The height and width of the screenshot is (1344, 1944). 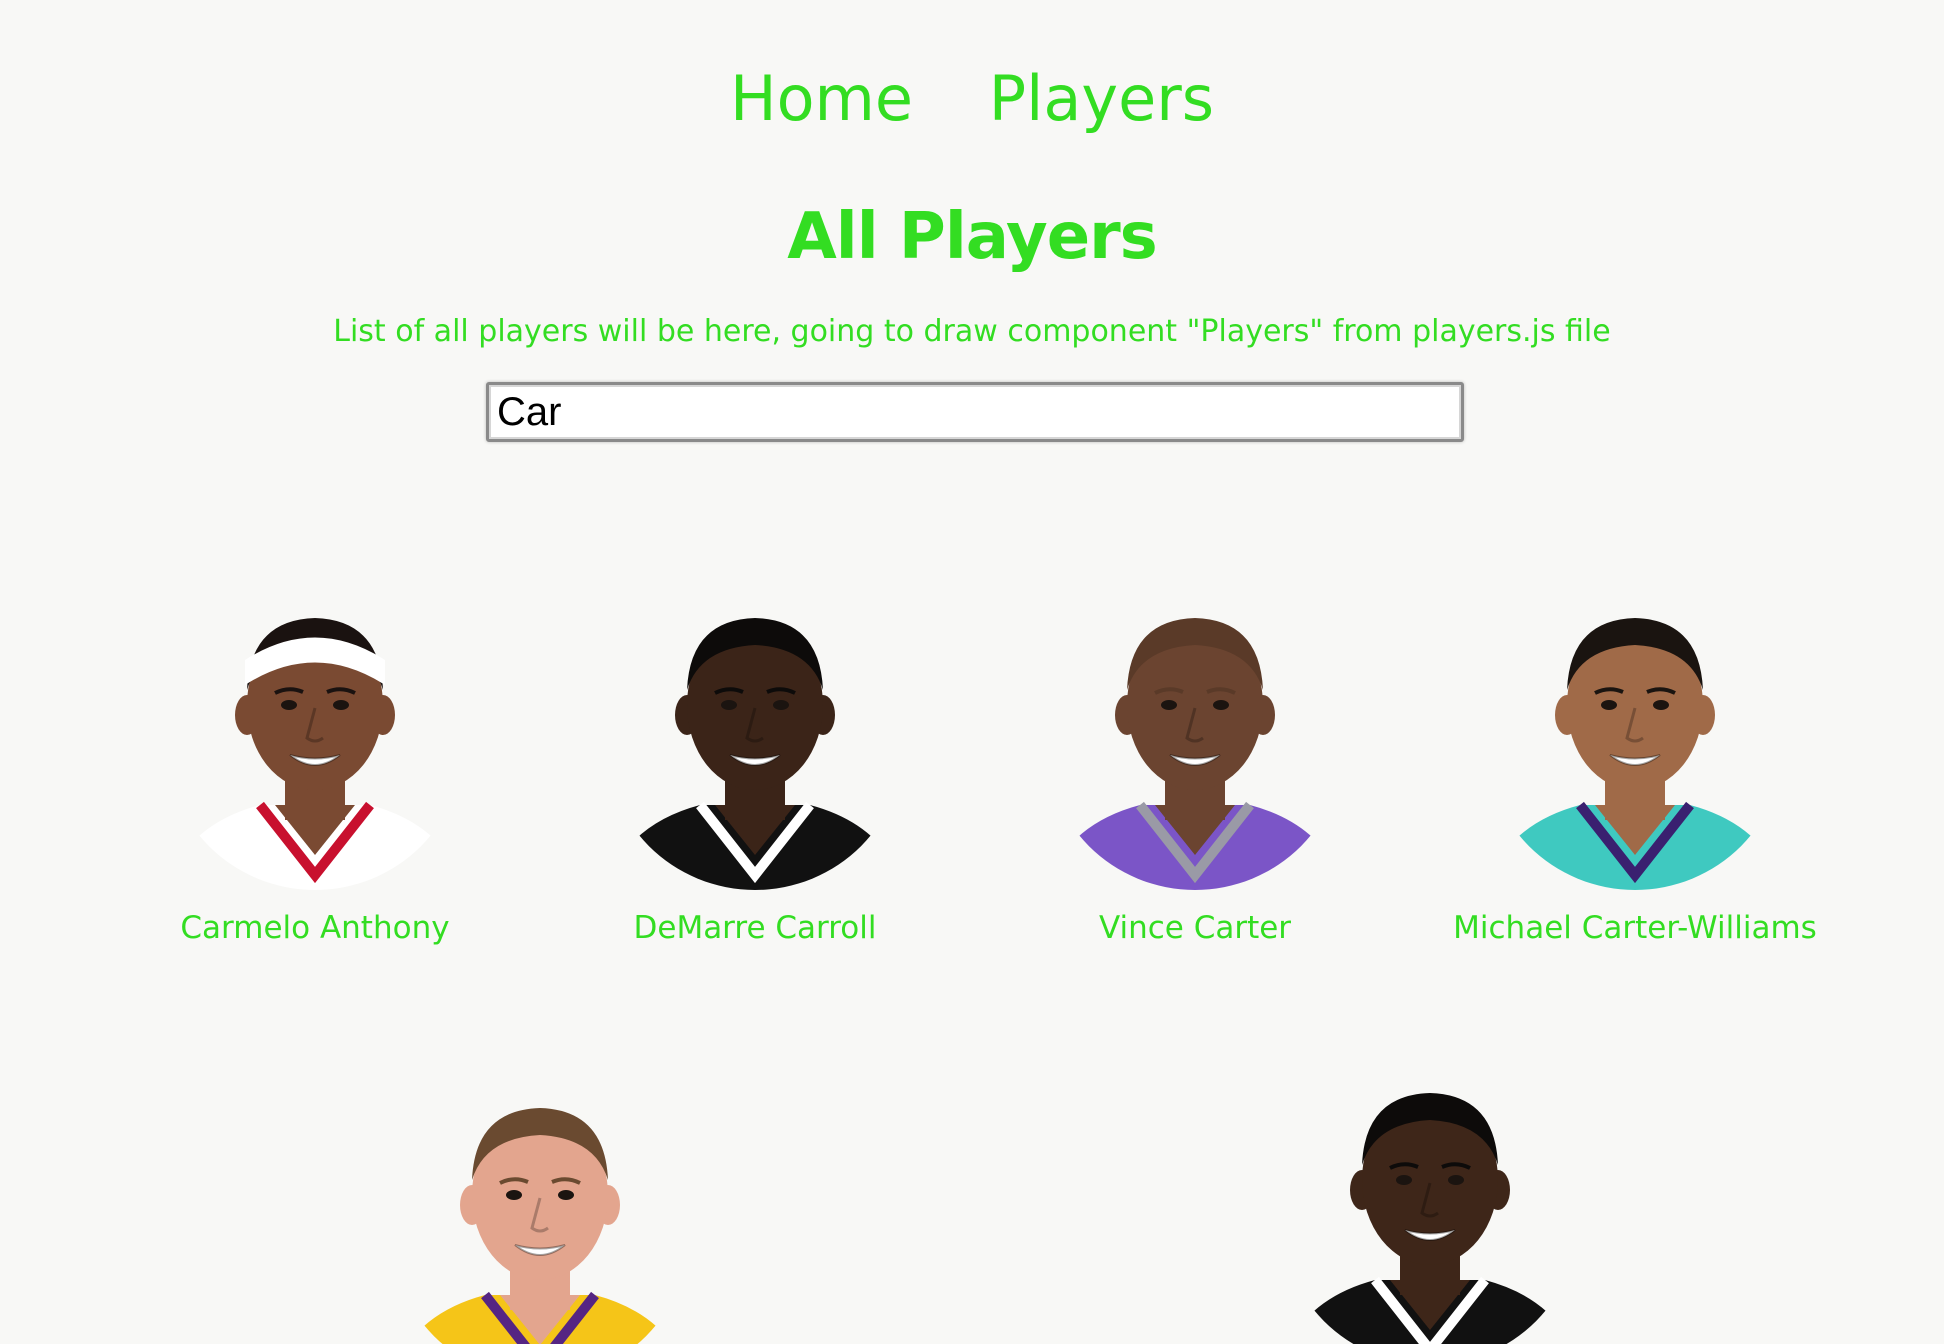 I want to click on player-card: Michael Carter-Williams, so click(x=1635, y=768).